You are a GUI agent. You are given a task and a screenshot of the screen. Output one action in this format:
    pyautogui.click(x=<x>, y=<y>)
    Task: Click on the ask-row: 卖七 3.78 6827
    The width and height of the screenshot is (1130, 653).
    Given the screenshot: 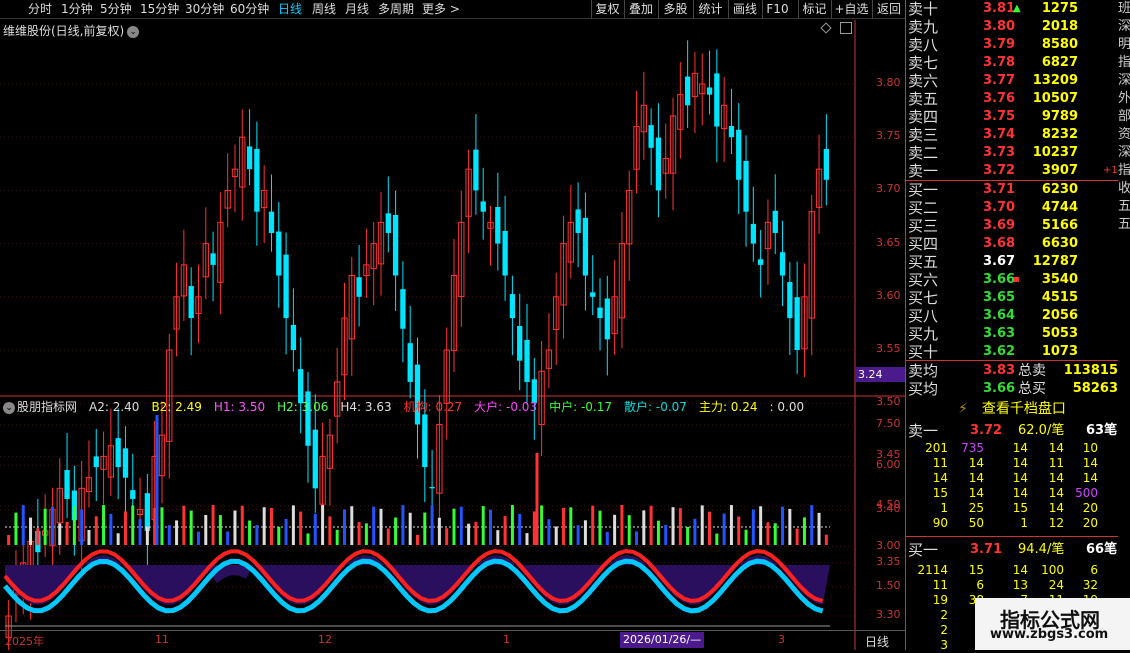 What is the action you would take?
    pyautogui.click(x=1013, y=63)
    